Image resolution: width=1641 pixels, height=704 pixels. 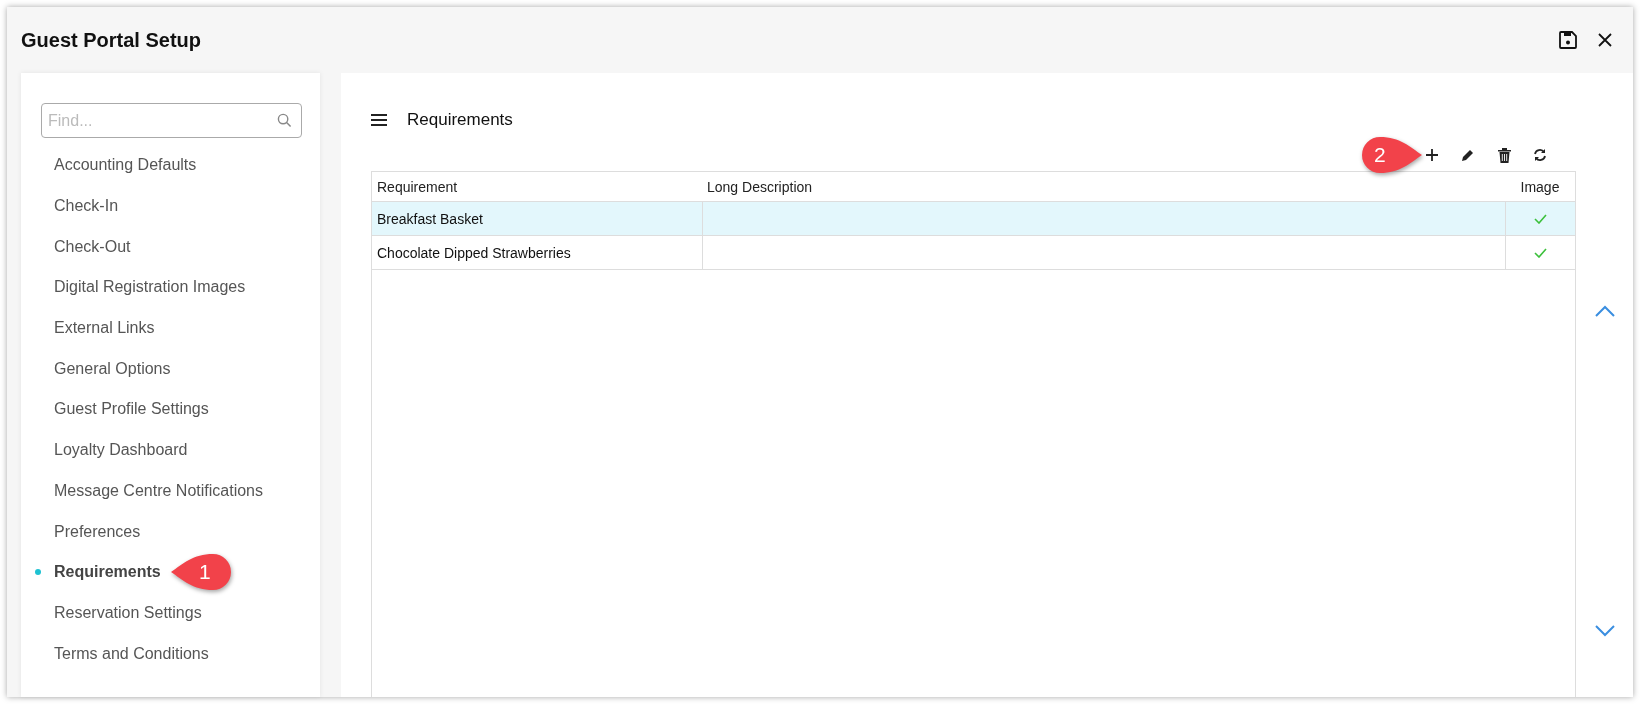 What do you see at coordinates (158, 490) in the screenshot?
I see `sidebar-item: Message Centre Notifications` at bounding box center [158, 490].